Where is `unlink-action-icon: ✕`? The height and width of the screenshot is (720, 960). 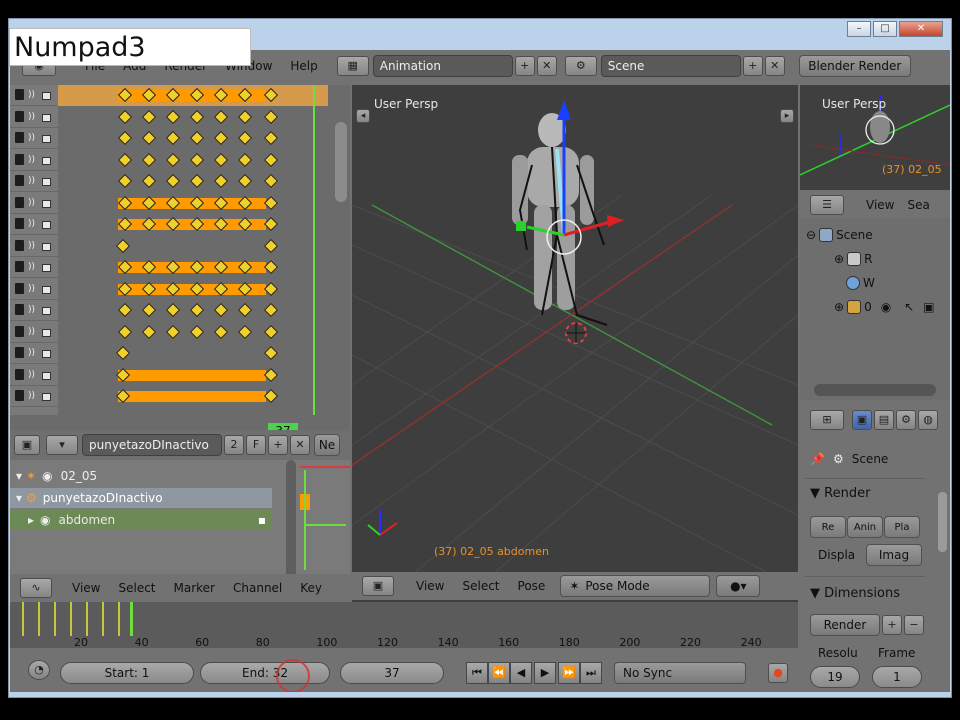
unlink-action-icon: ✕ is located at coordinates (300, 445).